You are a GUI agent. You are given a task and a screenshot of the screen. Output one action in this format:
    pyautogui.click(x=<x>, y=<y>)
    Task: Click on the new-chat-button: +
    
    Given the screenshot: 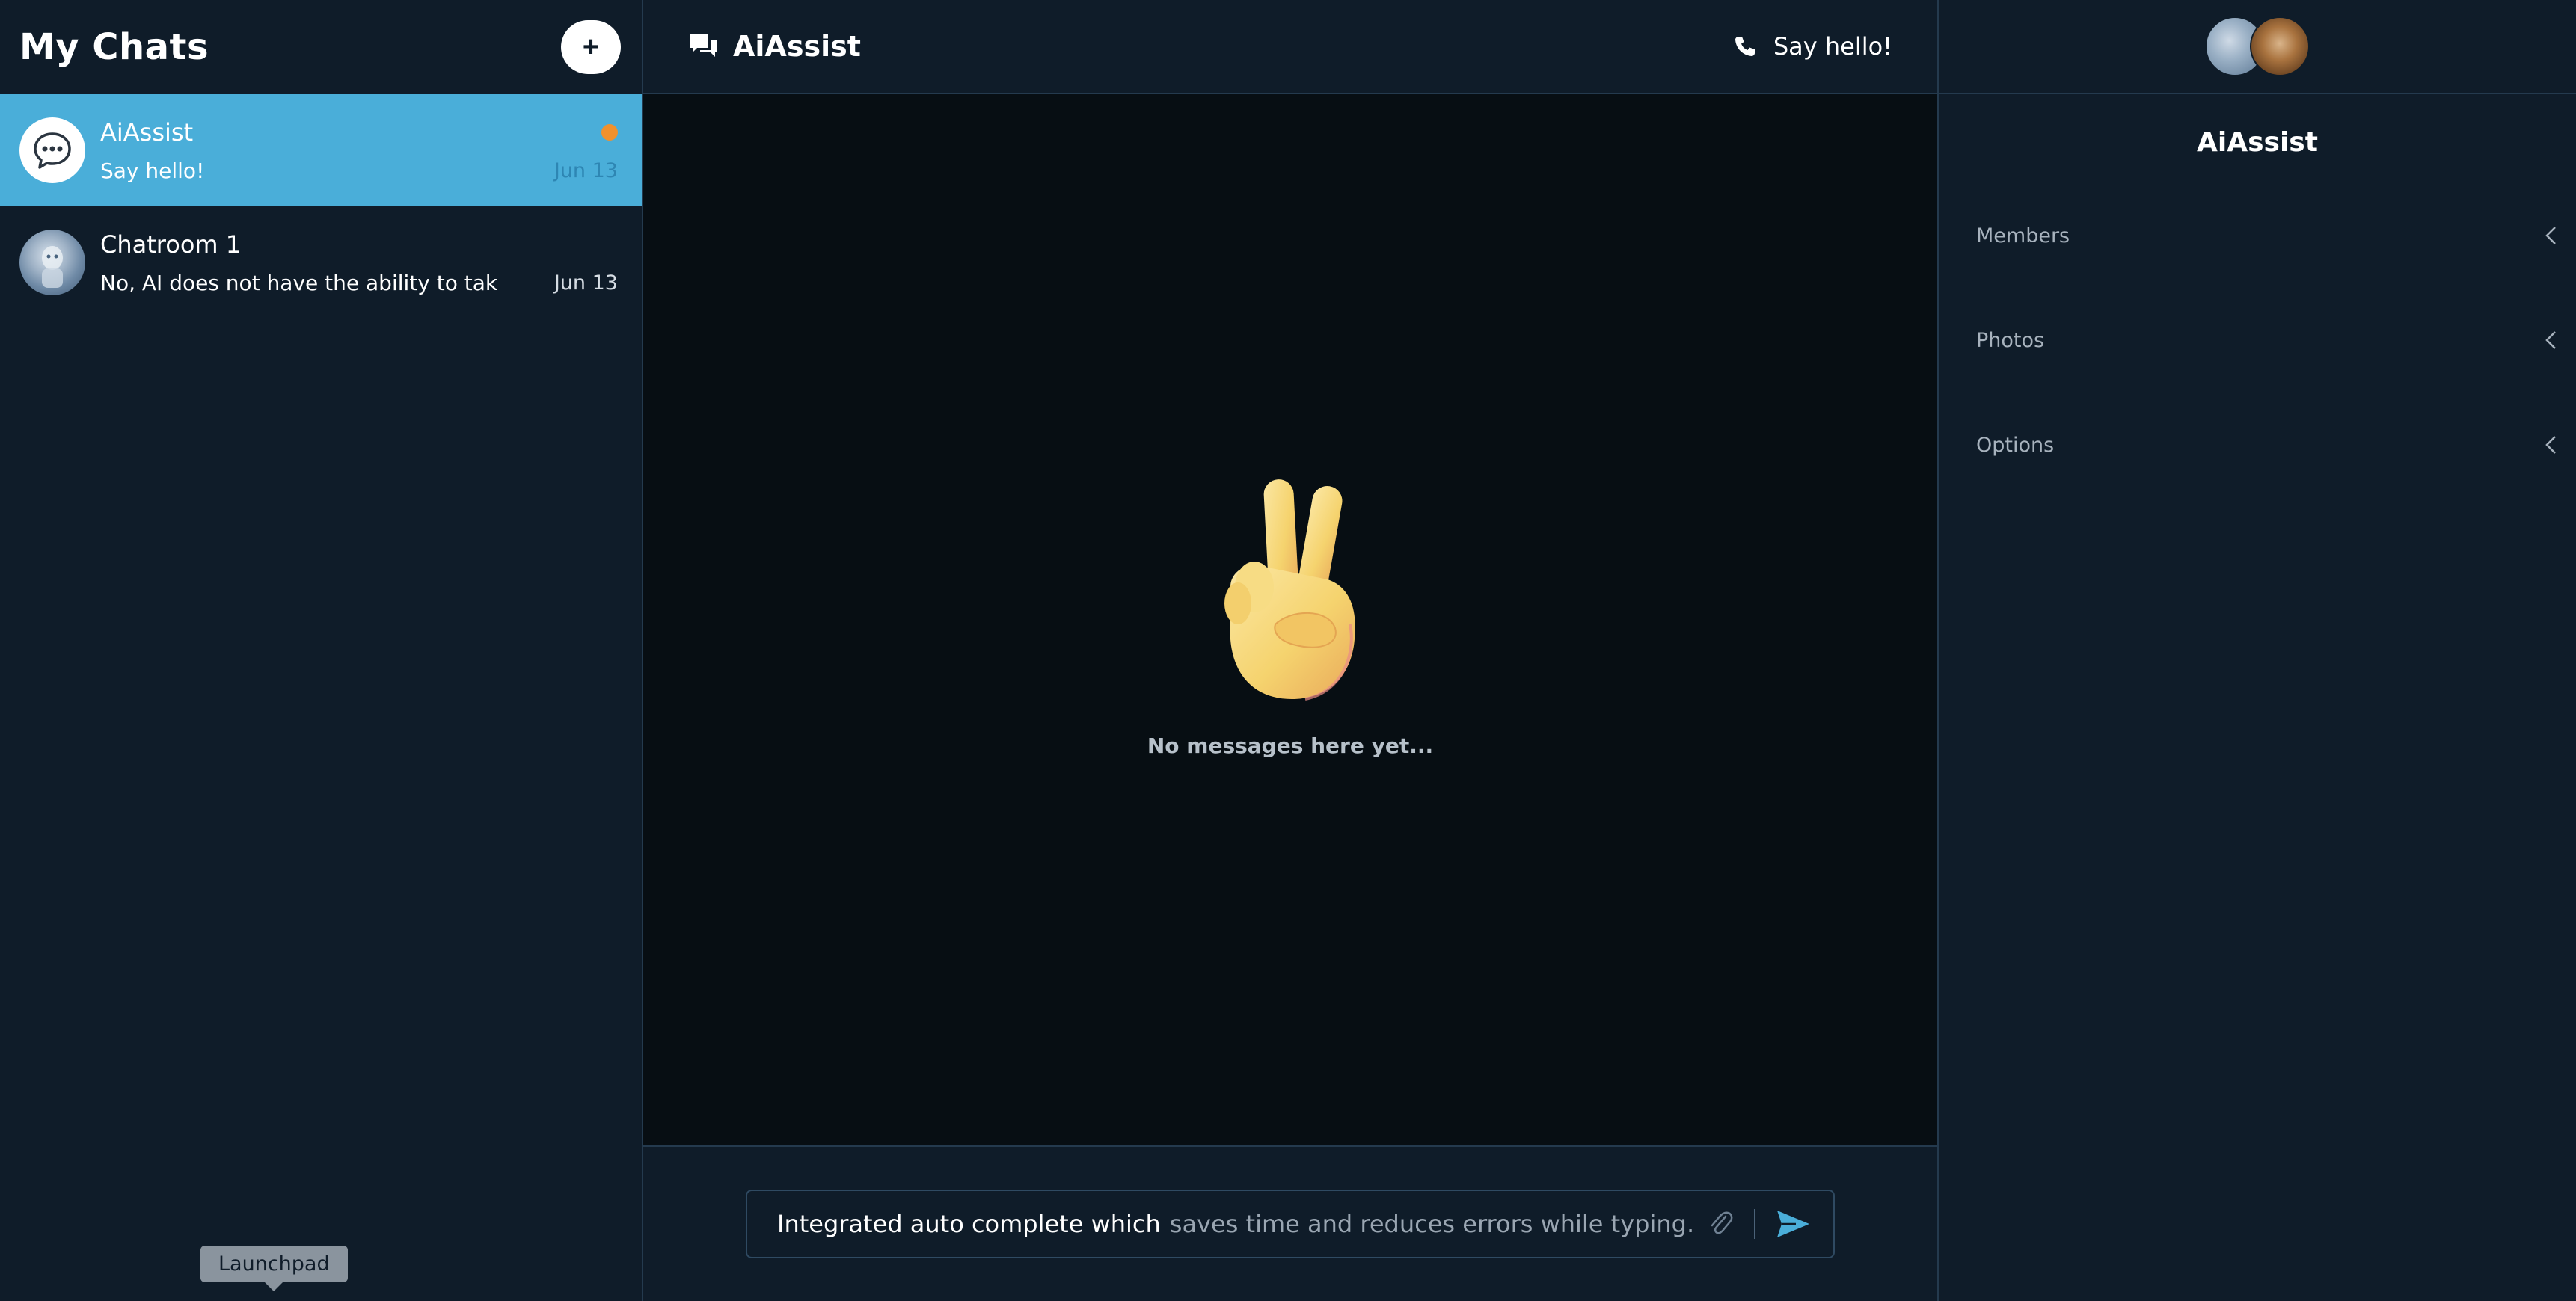 What is the action you would take?
    pyautogui.click(x=591, y=47)
    